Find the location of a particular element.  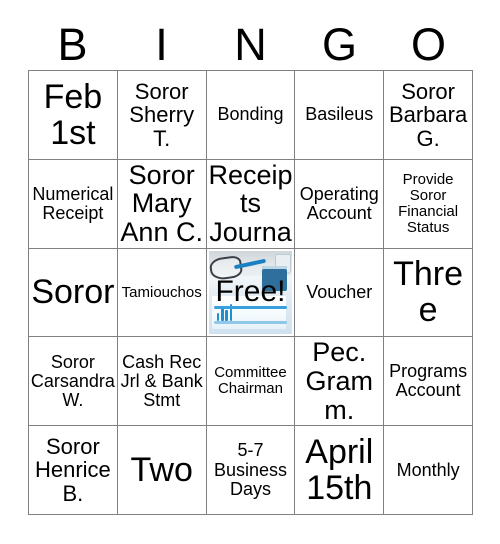

bingo-cell: Basileus is located at coordinates (340, 115).